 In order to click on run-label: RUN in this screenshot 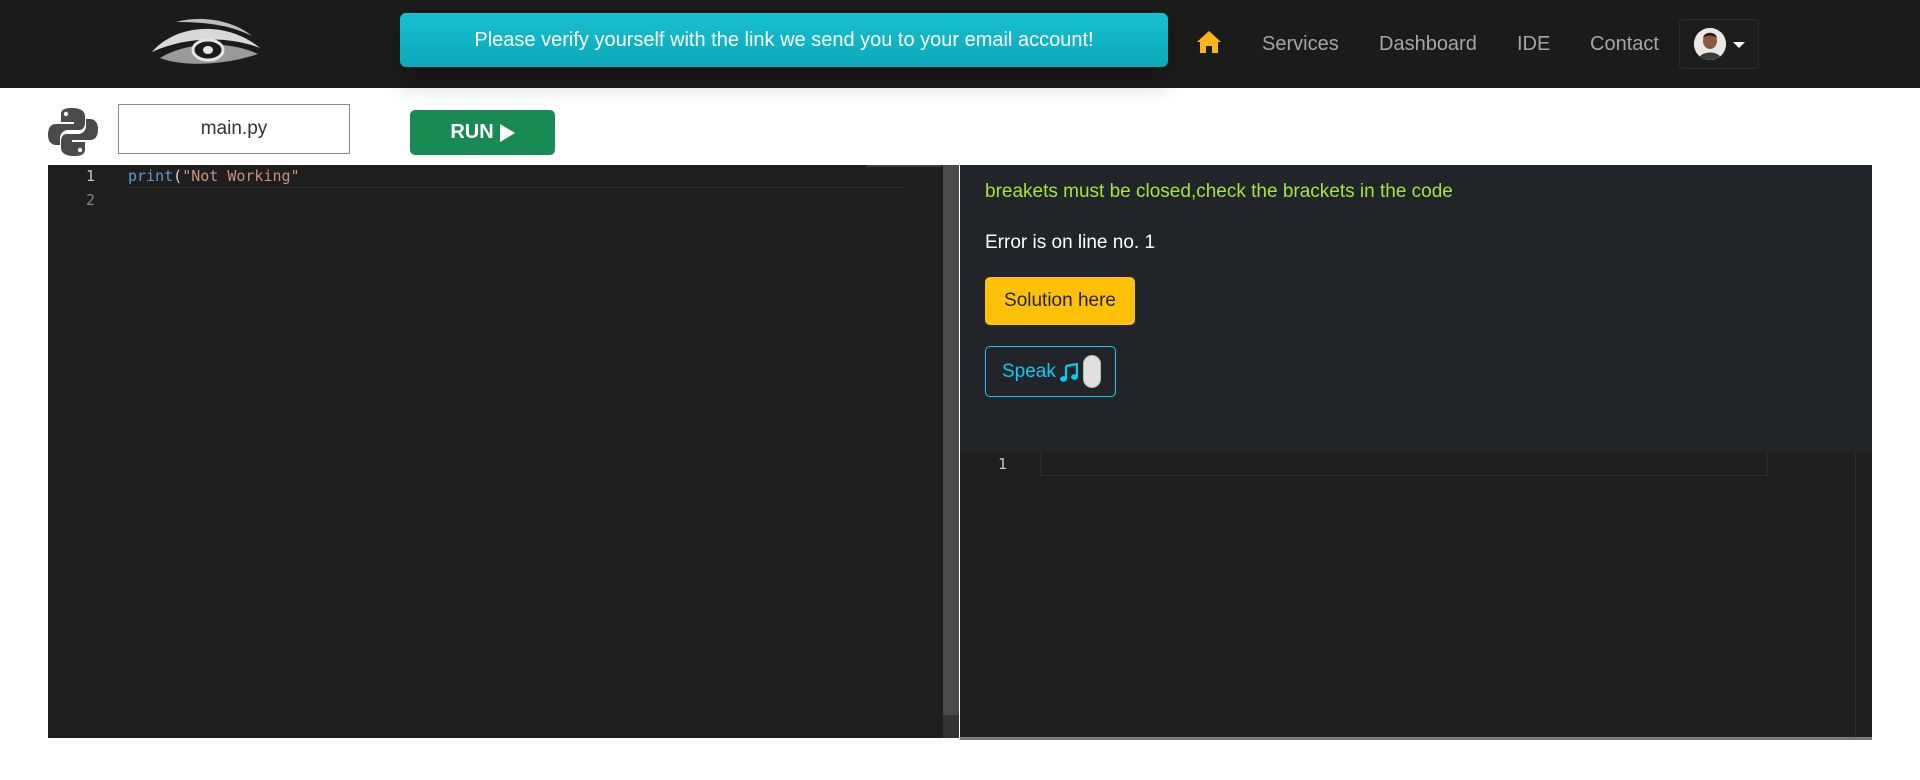, I will do `click(472, 132)`.